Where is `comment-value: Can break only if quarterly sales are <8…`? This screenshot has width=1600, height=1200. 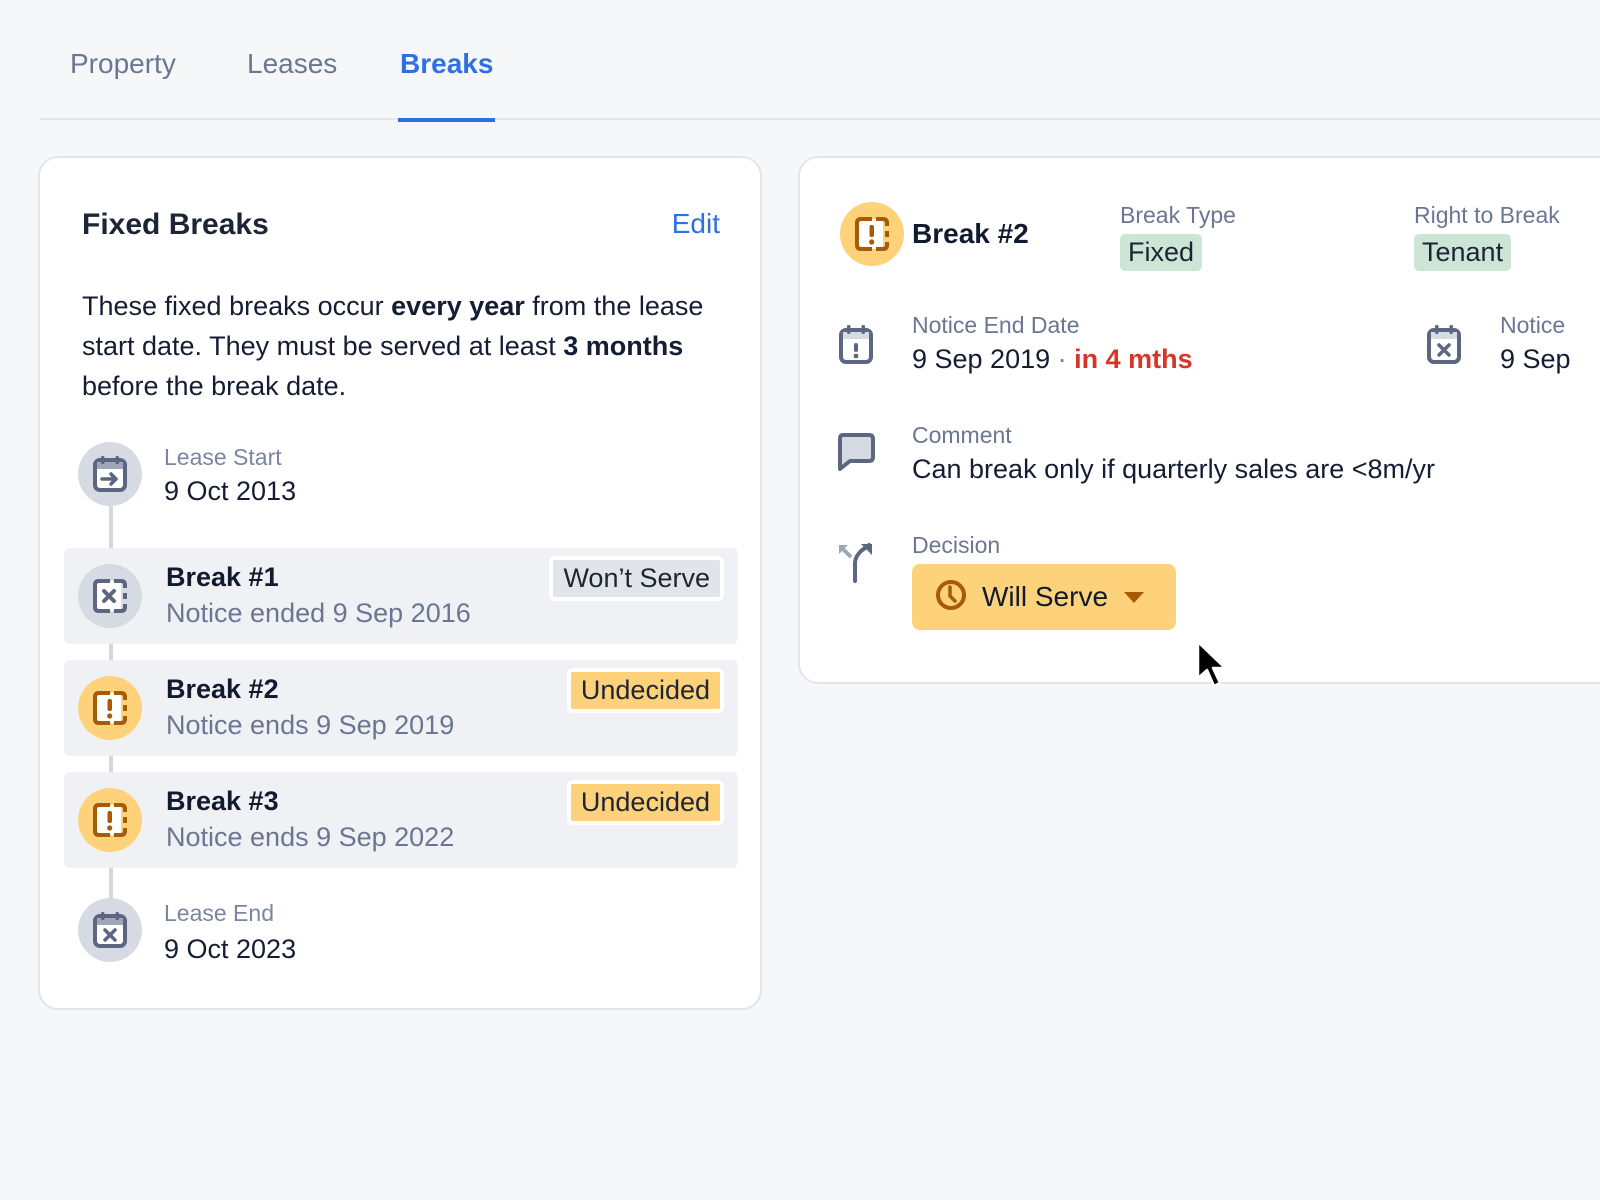
comment-value: Can break only if quarterly sales are <8… is located at coordinates (1173, 469).